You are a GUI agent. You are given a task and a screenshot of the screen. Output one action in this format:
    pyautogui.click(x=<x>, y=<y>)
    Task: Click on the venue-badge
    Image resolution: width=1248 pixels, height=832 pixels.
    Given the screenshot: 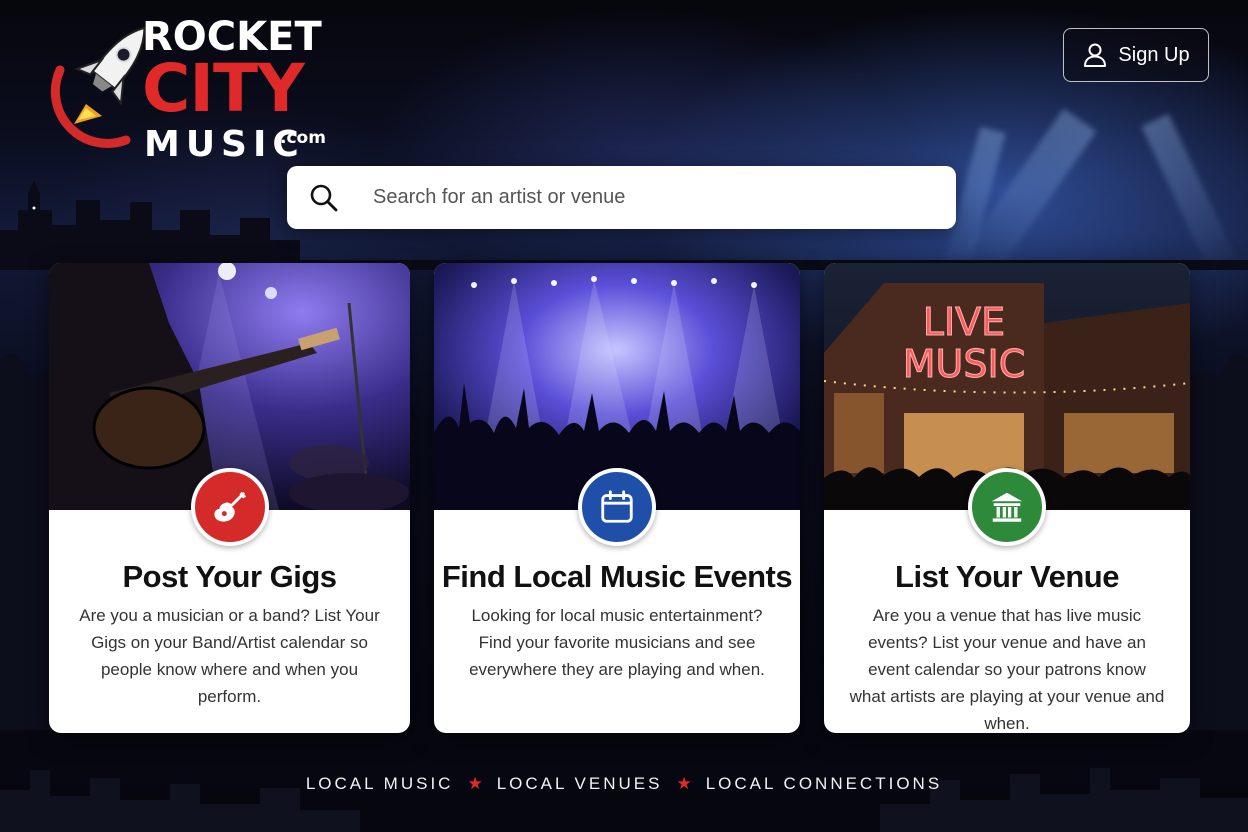 What is the action you would take?
    pyautogui.click(x=1007, y=507)
    